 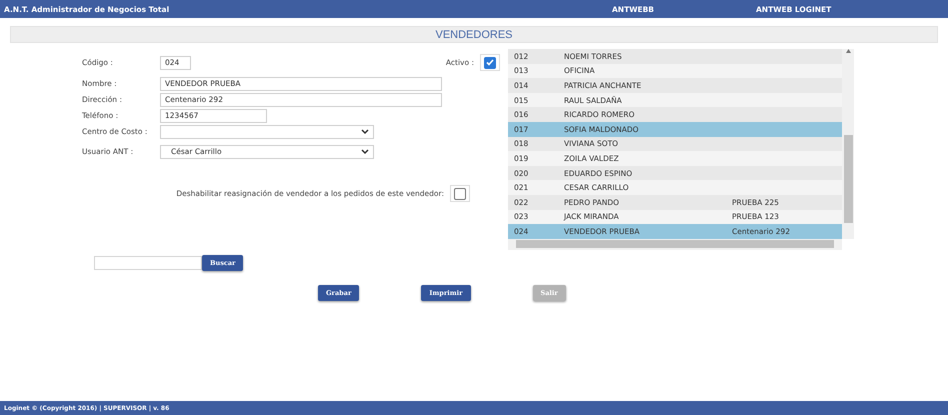 What do you see at coordinates (474, 34) in the screenshot?
I see `page-title: VENDEDORES` at bounding box center [474, 34].